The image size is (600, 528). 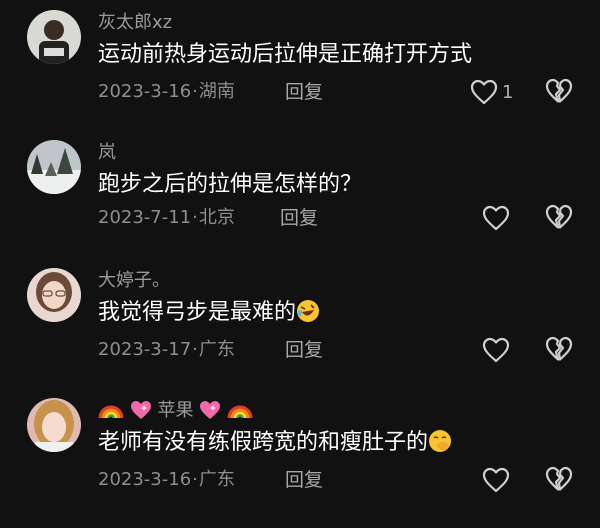 What do you see at coordinates (145, 217) in the screenshot?
I see `comment-date: 2023-7-11` at bounding box center [145, 217].